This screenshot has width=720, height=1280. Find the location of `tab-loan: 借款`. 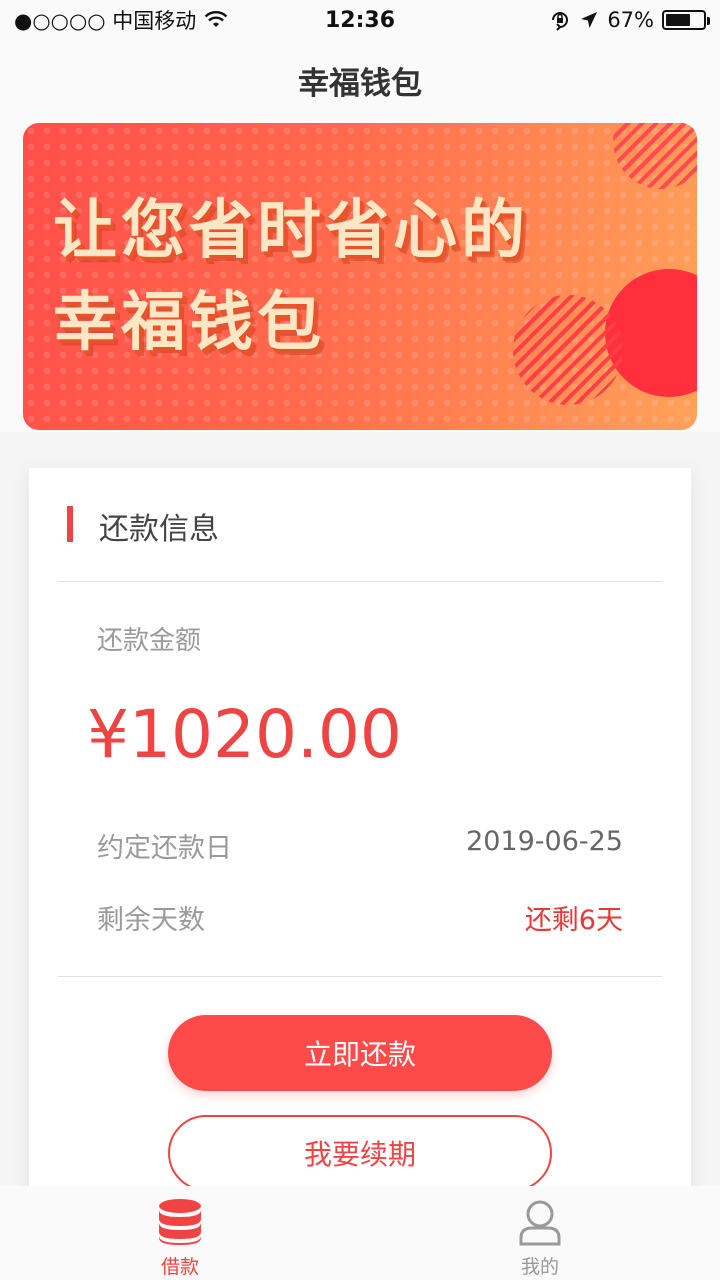

tab-loan: 借款 is located at coordinates (180, 1233).